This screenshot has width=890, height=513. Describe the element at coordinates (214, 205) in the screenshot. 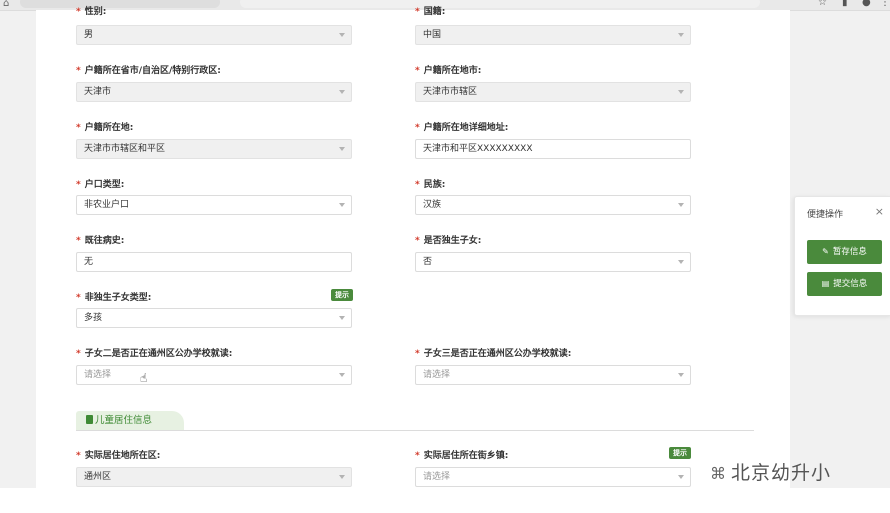

I see `hukou-type-select: 非农业户口` at that location.